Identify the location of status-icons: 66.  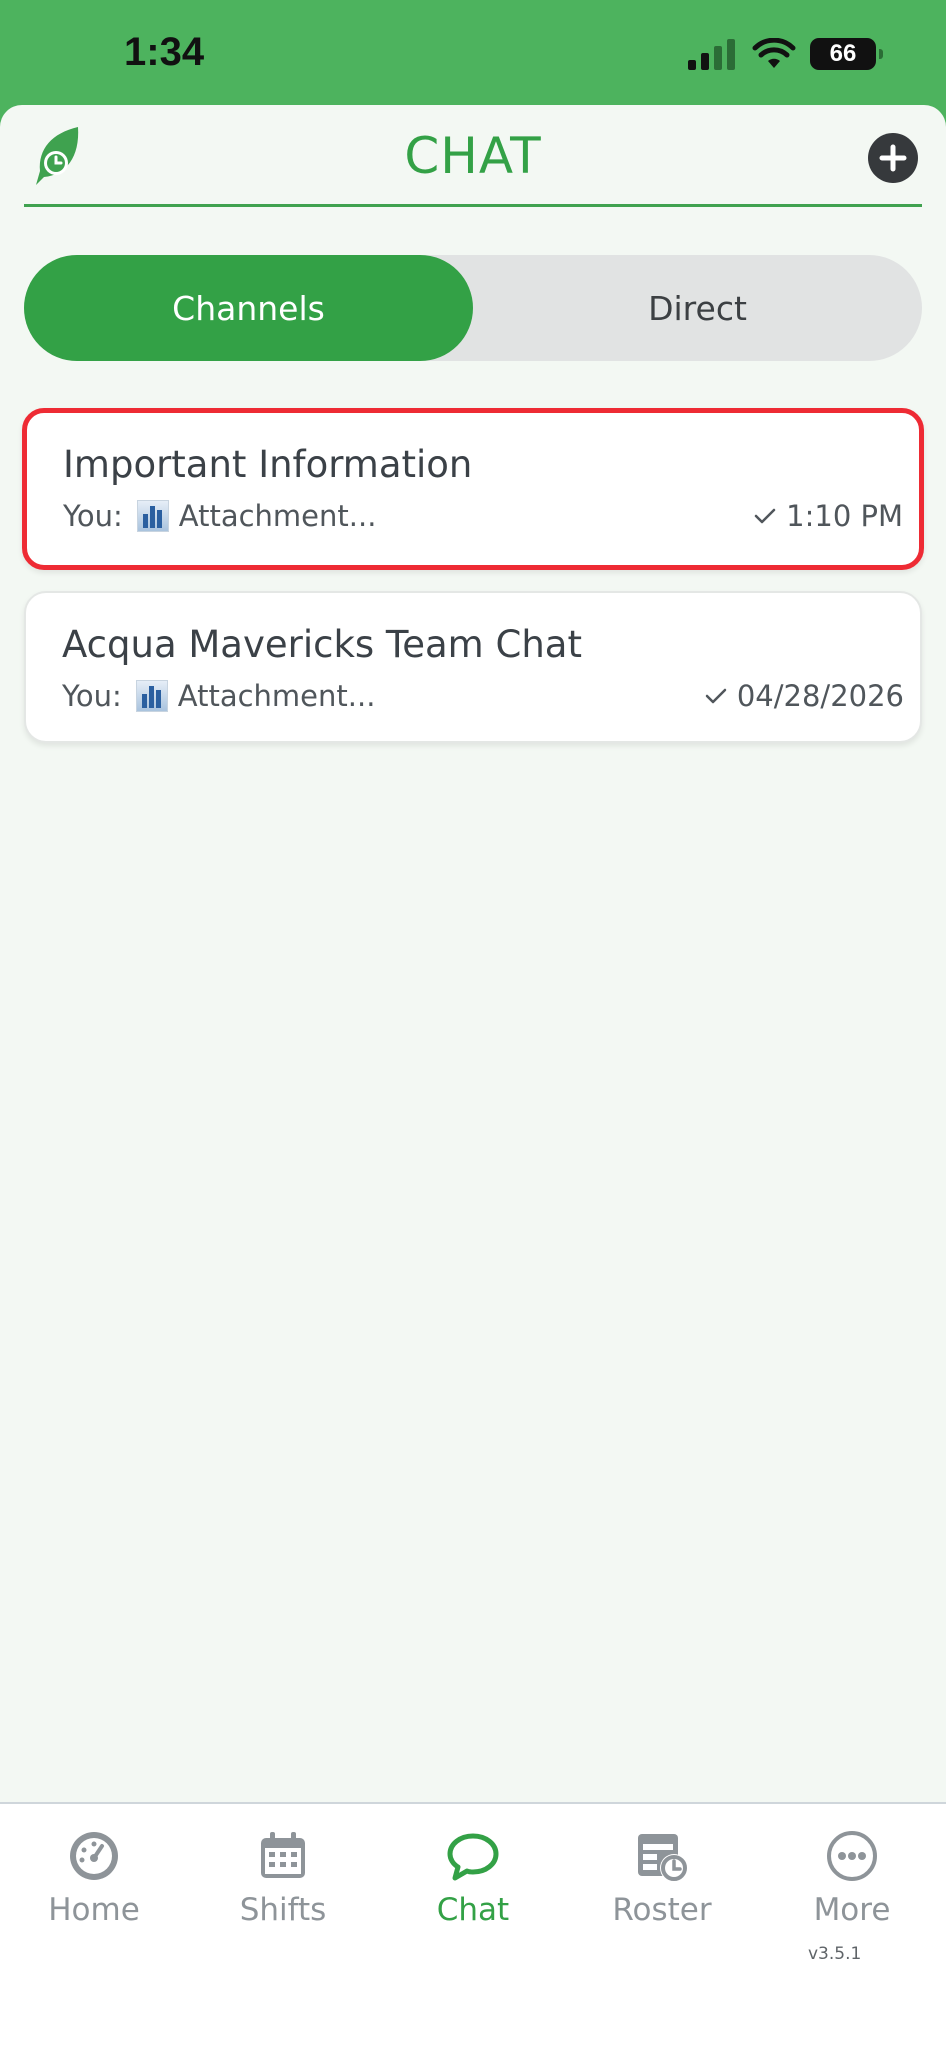
(785, 54).